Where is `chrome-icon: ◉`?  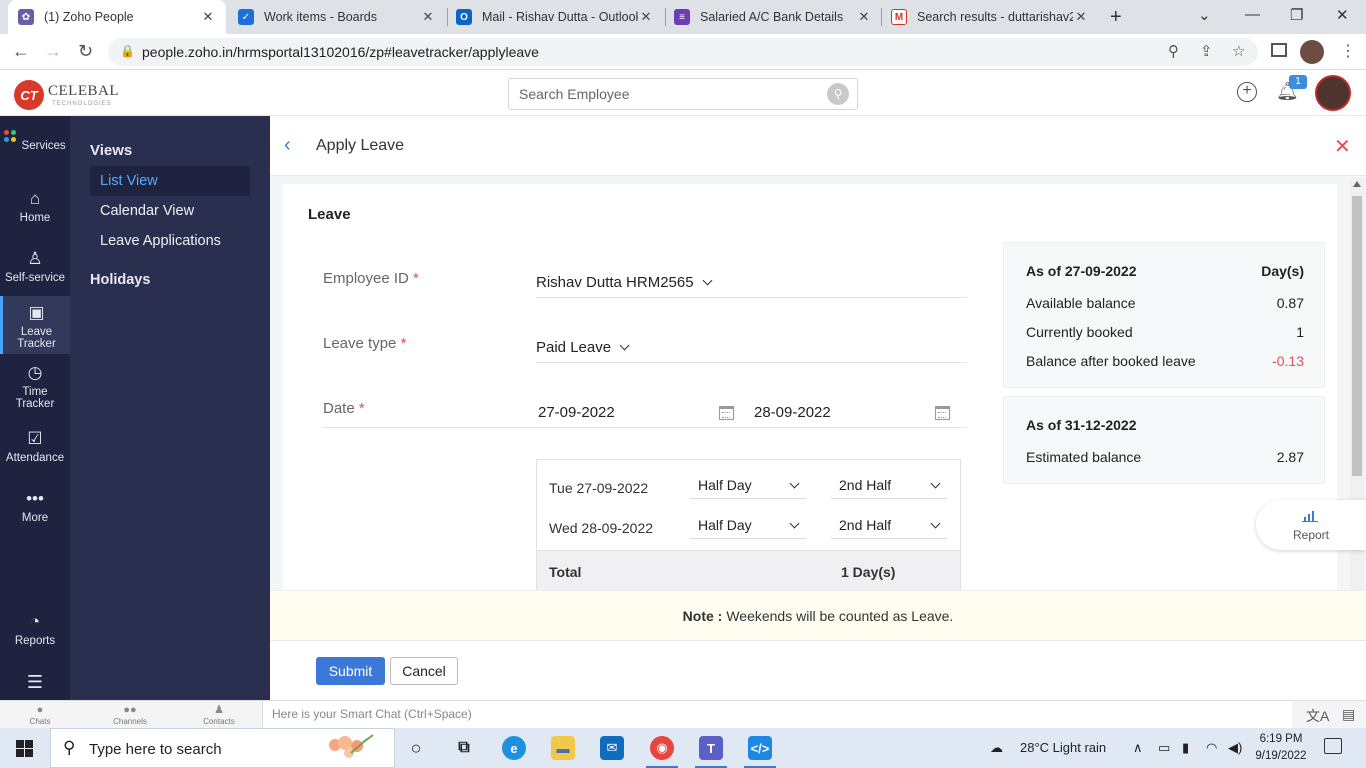
chrome-icon: ◉ is located at coordinates (662, 752).